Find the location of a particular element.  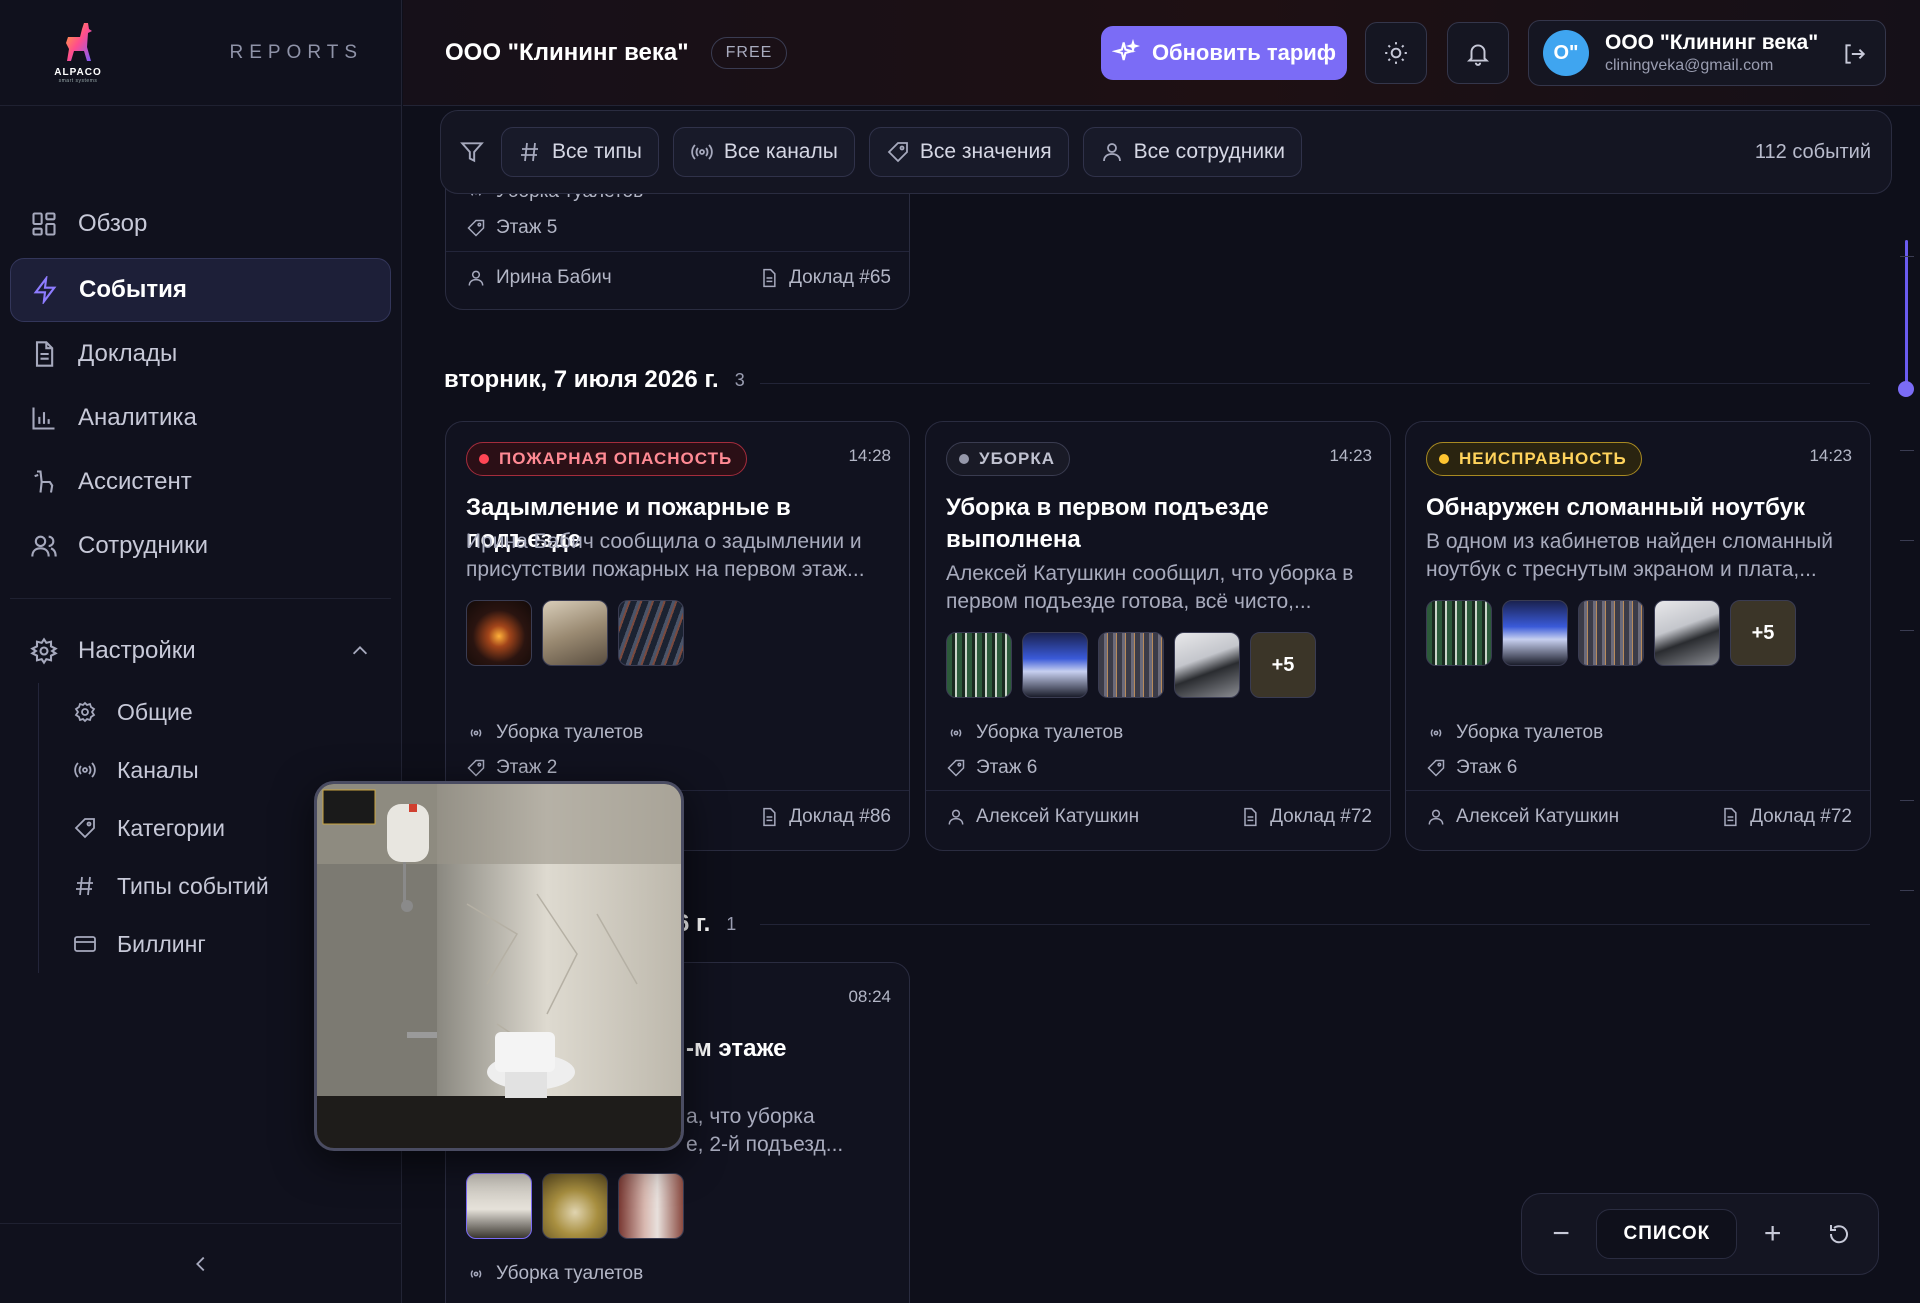

nav-item-analytics: Аналитика is located at coordinates (200, 418).